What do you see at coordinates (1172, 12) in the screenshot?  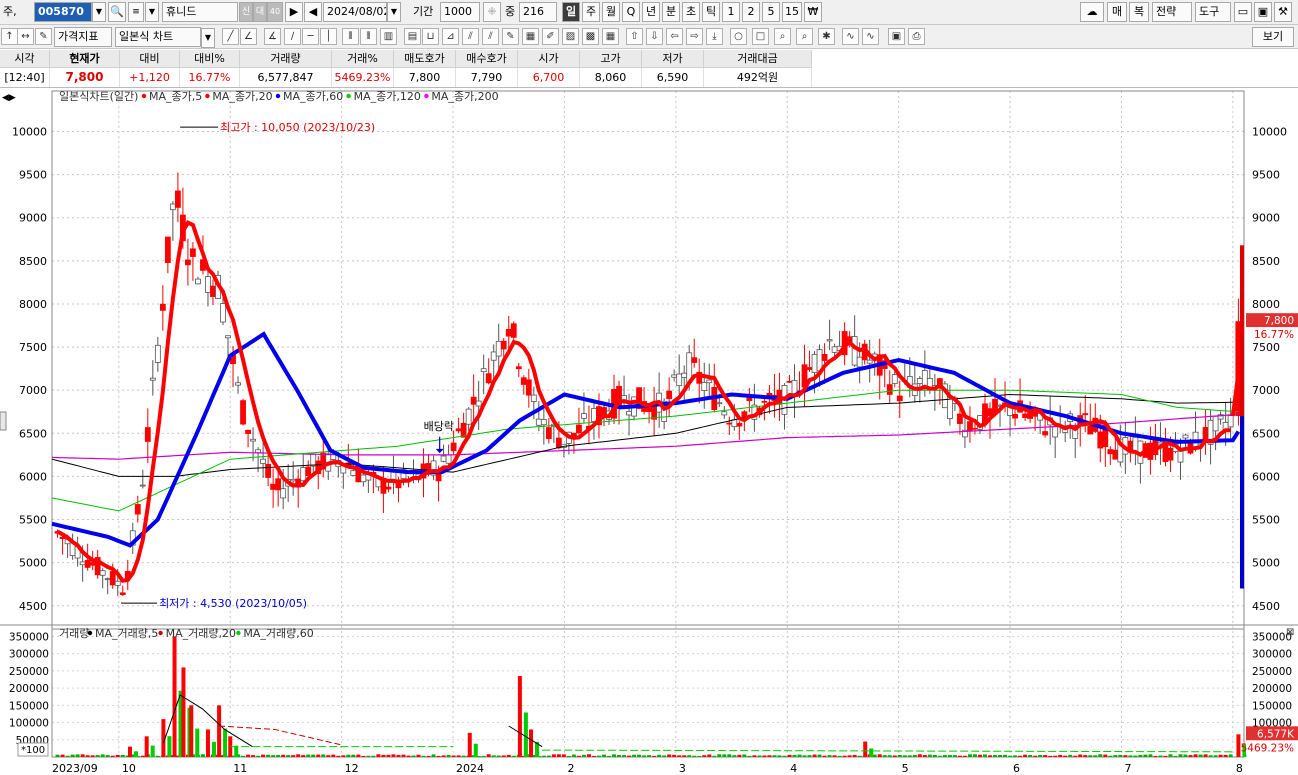 I see `strategy-menu: 전략` at bounding box center [1172, 12].